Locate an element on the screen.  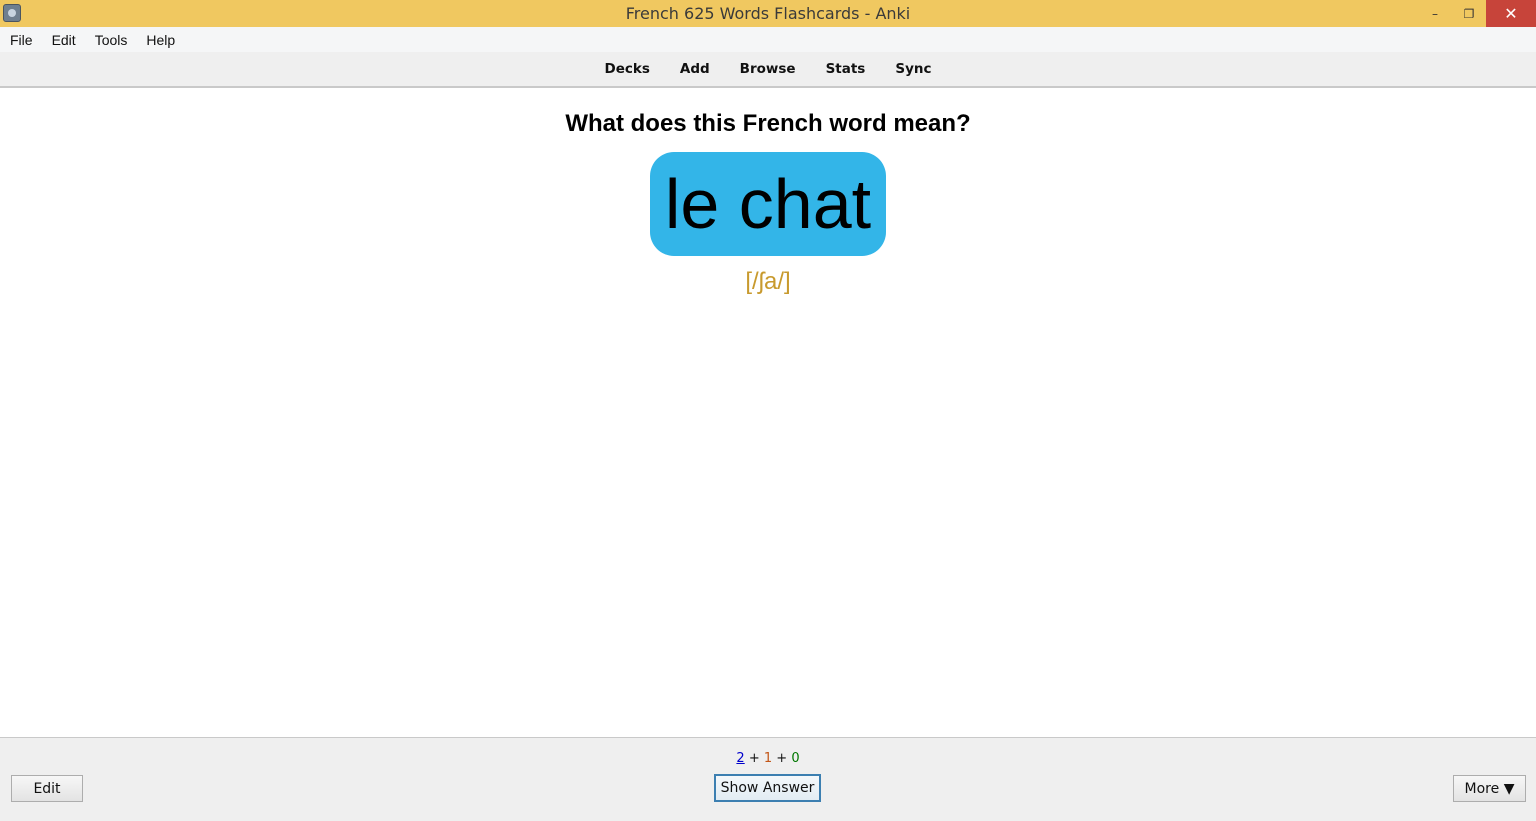
window-title: French 625 Words Flashcards - Anki is located at coordinates (768, 13).